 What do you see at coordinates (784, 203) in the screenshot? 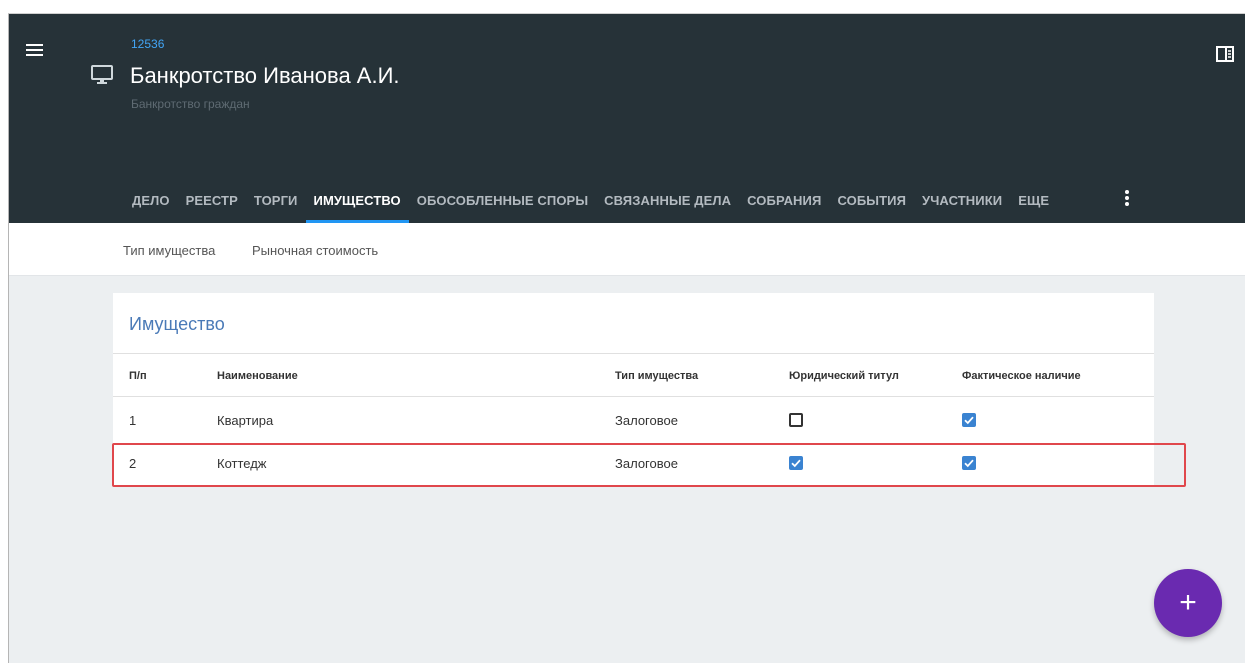
I see `tab-sobraniya: СОБРАНИЯ` at bounding box center [784, 203].